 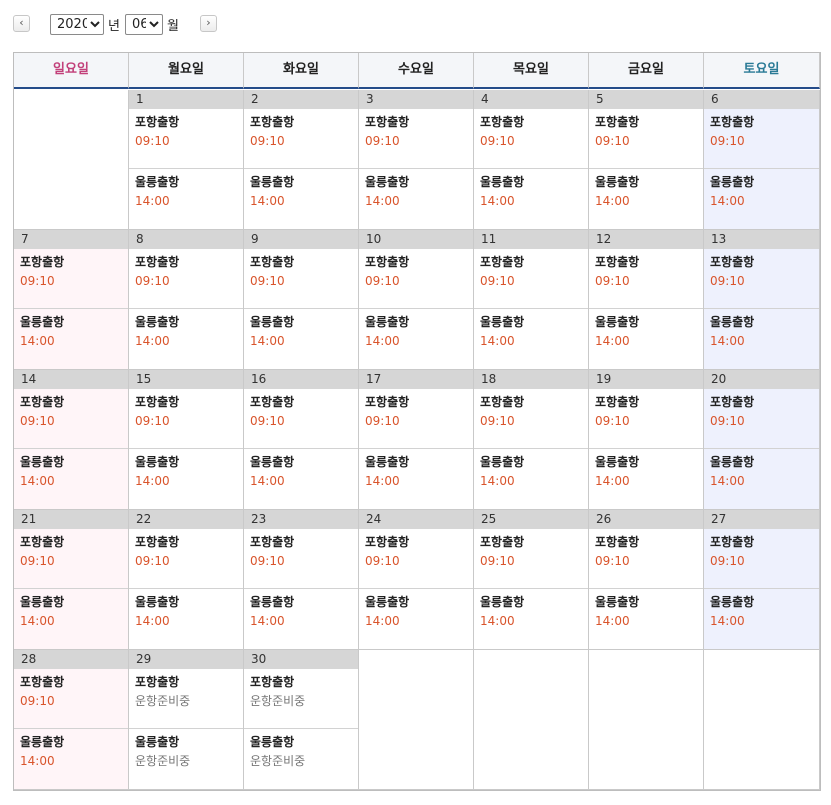 I want to click on calendar-day-cell: 26 포항출항 09:10 울릉출항 14:00, so click(x=646, y=580).